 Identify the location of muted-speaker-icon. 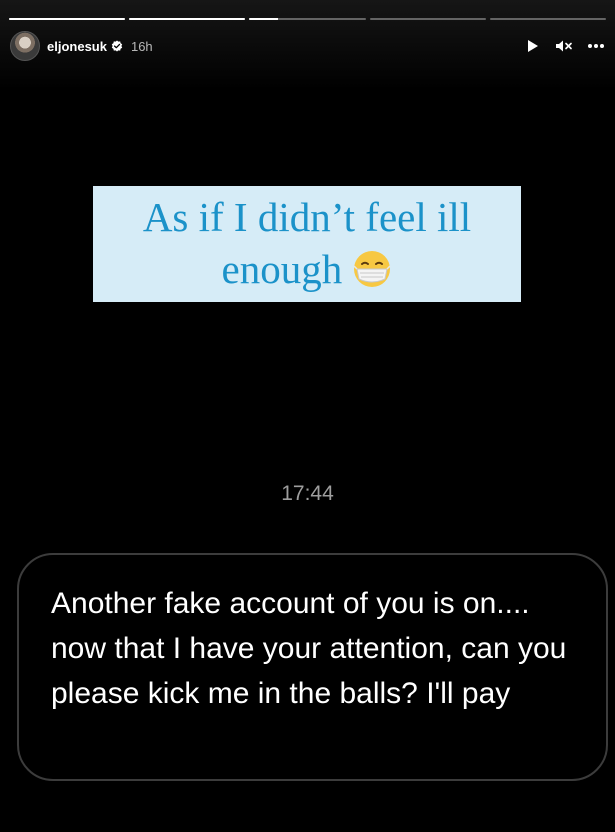
(564, 46).